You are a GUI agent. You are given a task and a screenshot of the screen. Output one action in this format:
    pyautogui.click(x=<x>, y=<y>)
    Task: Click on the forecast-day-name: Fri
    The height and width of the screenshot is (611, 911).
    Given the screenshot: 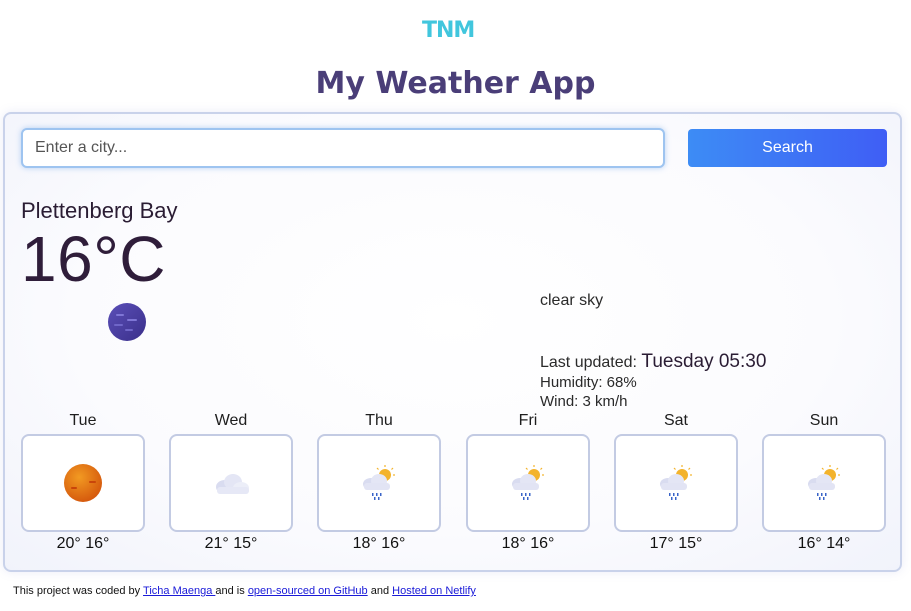 What is the action you would take?
    pyautogui.click(x=528, y=420)
    